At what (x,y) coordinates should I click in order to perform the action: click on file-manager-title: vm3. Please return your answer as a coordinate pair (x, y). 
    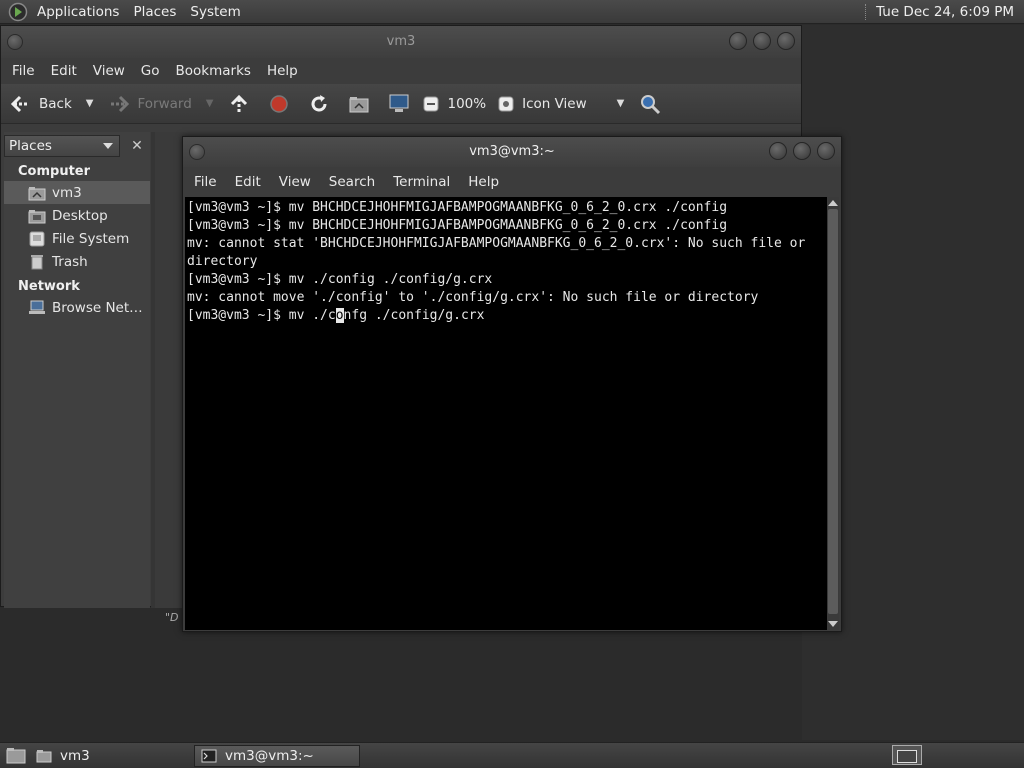
    Looking at the image, I should click on (401, 41).